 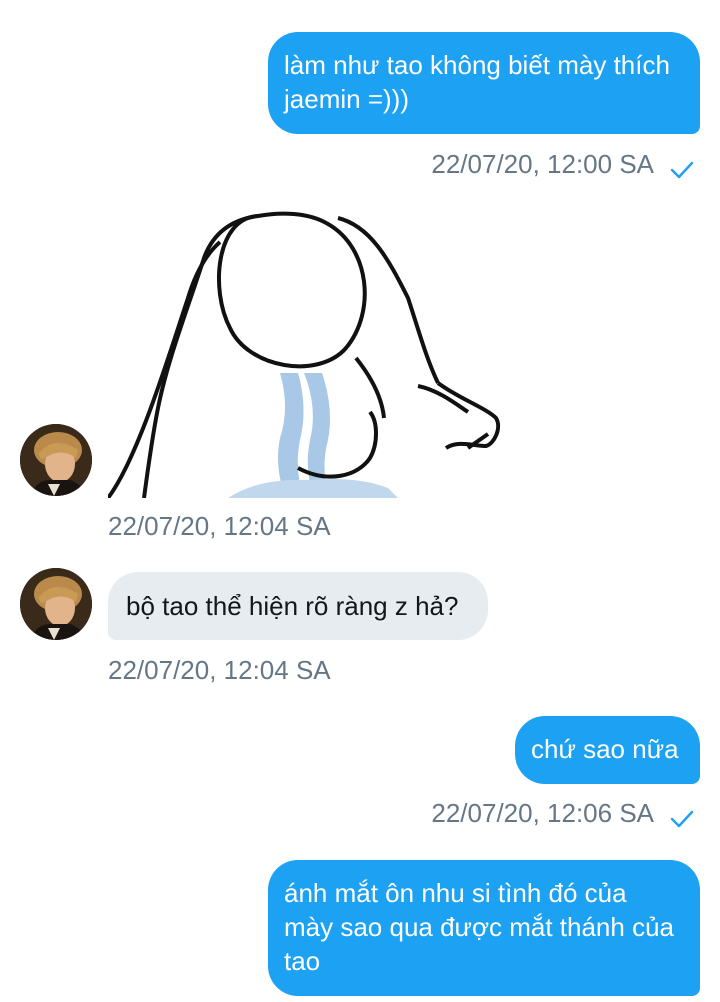 I want to click on message-timestamp: 22/07/20, 12:00 SA, so click(x=542, y=164).